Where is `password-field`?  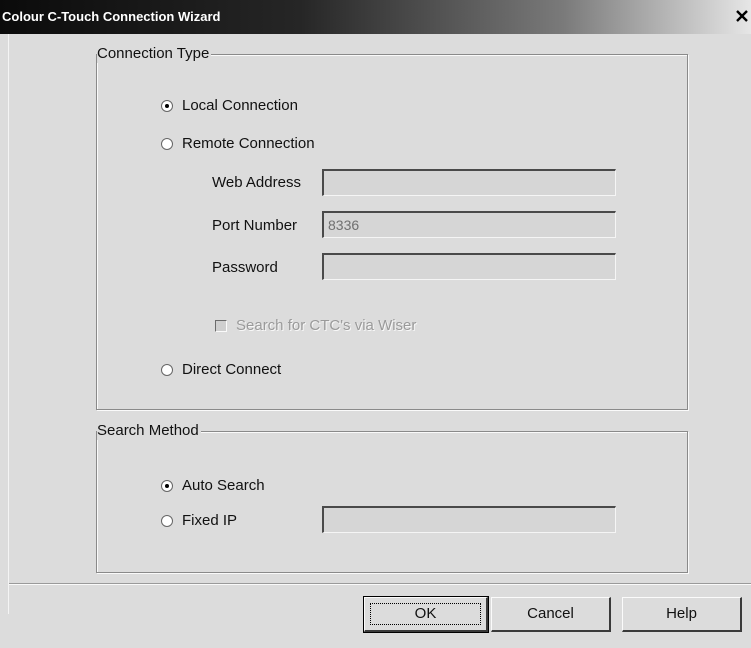 password-field is located at coordinates (469, 266).